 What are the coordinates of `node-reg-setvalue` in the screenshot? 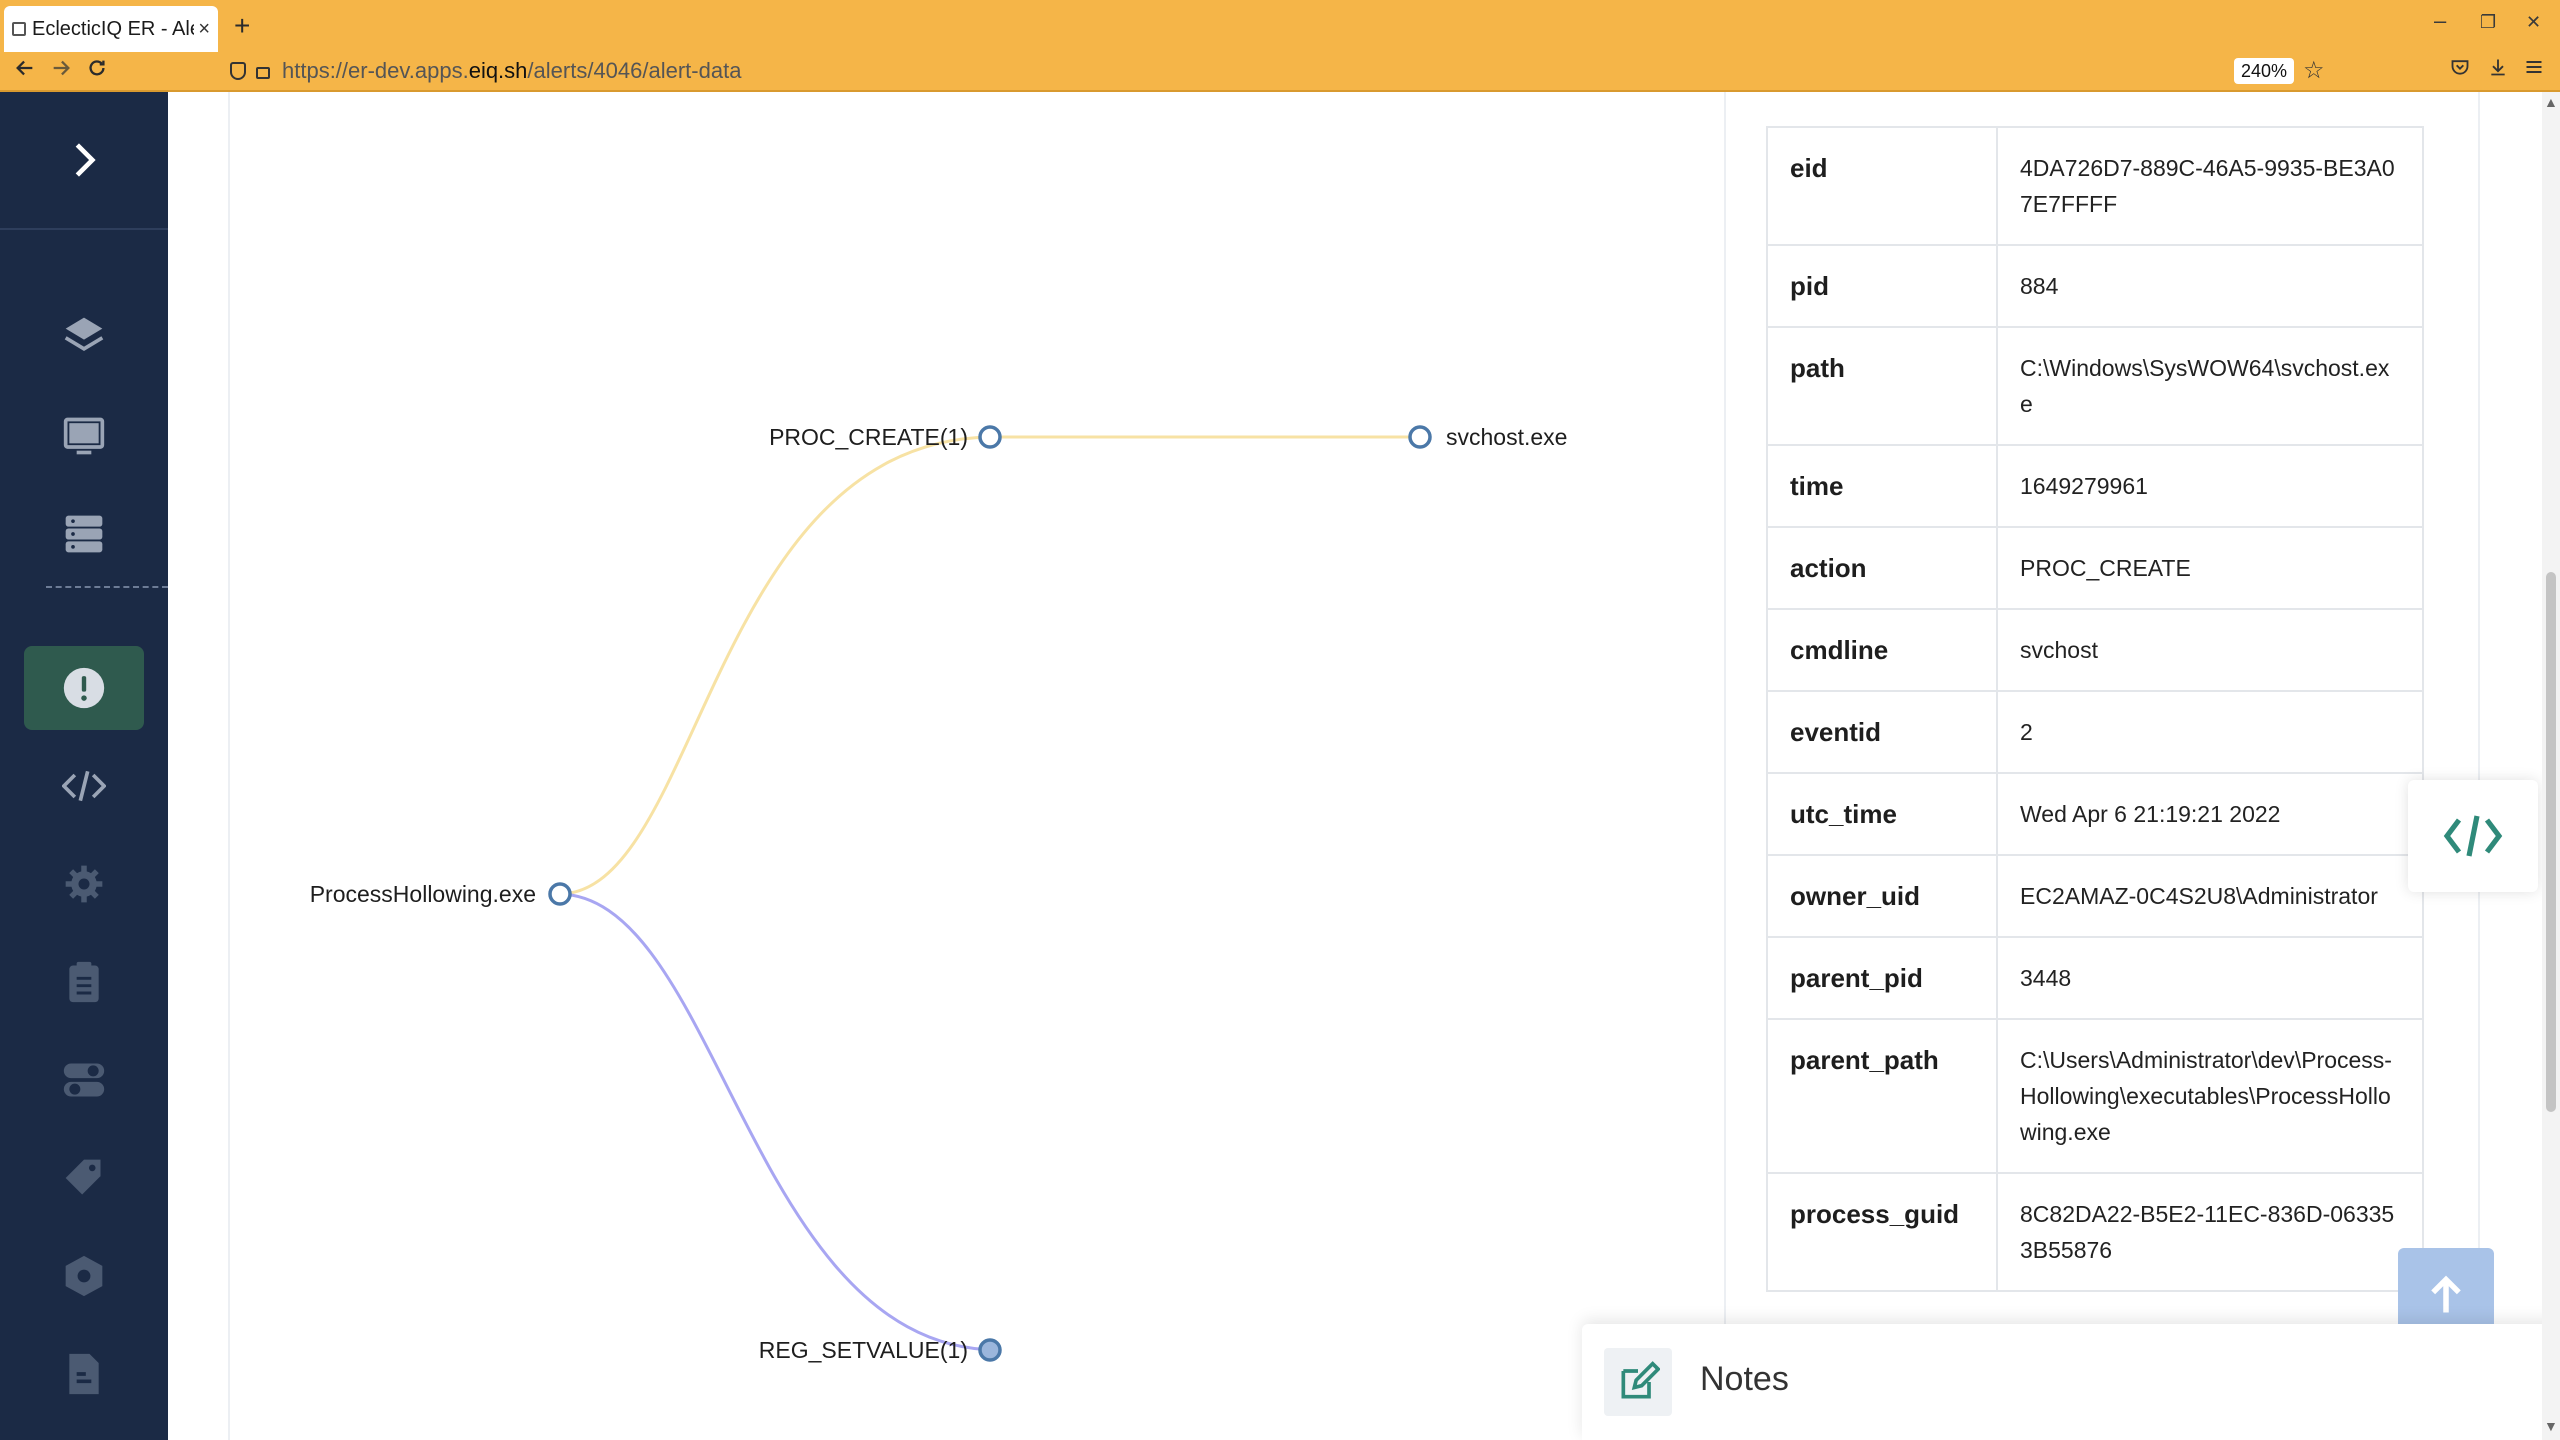 It's located at (990, 1350).